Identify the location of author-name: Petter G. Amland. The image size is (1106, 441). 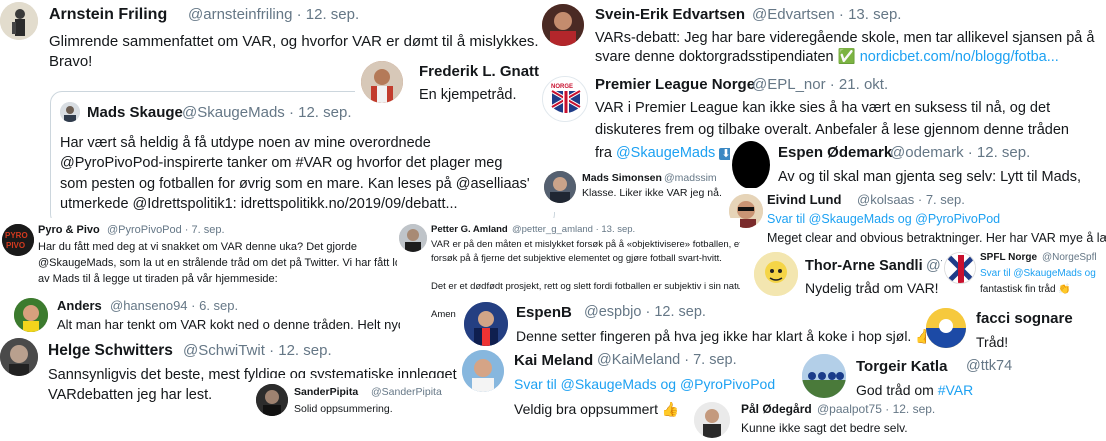
(469, 229).